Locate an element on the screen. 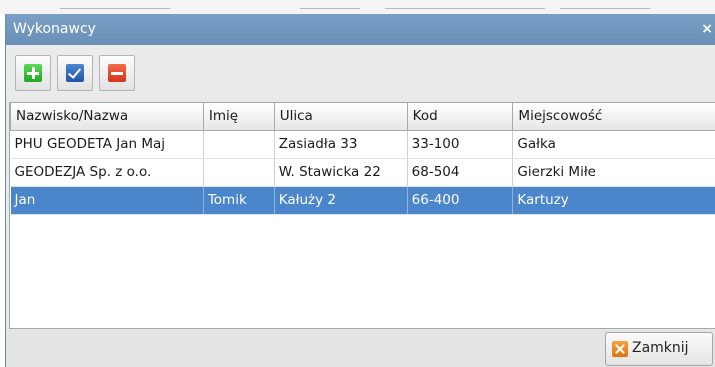 The width and height of the screenshot is (715, 367). cell-postal-code: 66-400 is located at coordinates (460, 200).